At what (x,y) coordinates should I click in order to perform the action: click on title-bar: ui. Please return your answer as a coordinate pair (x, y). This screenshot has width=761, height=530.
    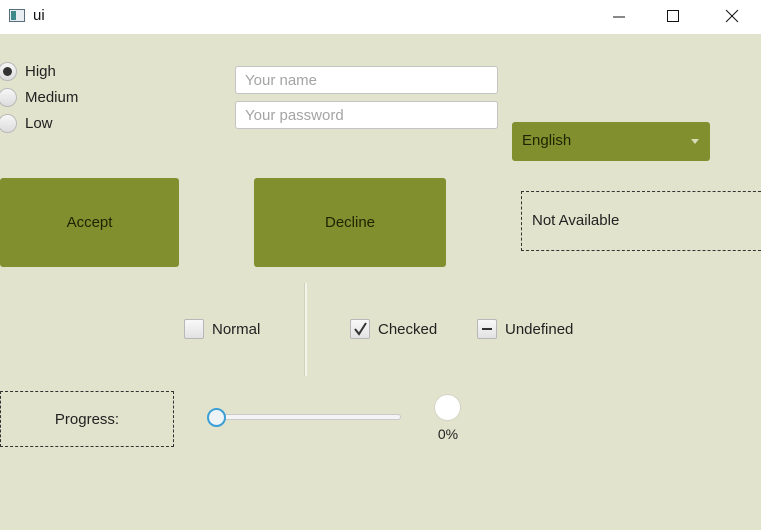
    Looking at the image, I should click on (380, 17).